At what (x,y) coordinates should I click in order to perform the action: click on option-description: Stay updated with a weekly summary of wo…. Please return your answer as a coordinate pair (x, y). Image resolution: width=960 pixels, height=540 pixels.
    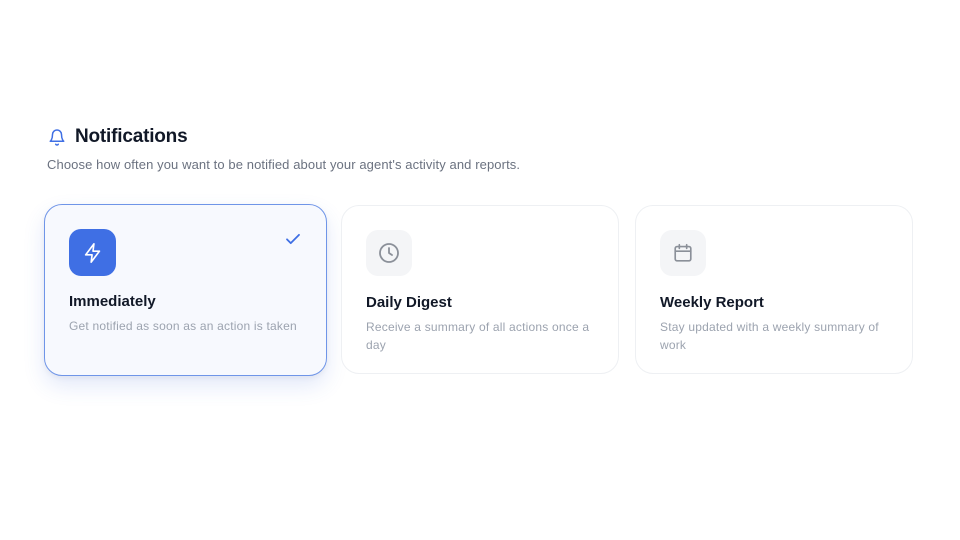
    Looking at the image, I should click on (769, 336).